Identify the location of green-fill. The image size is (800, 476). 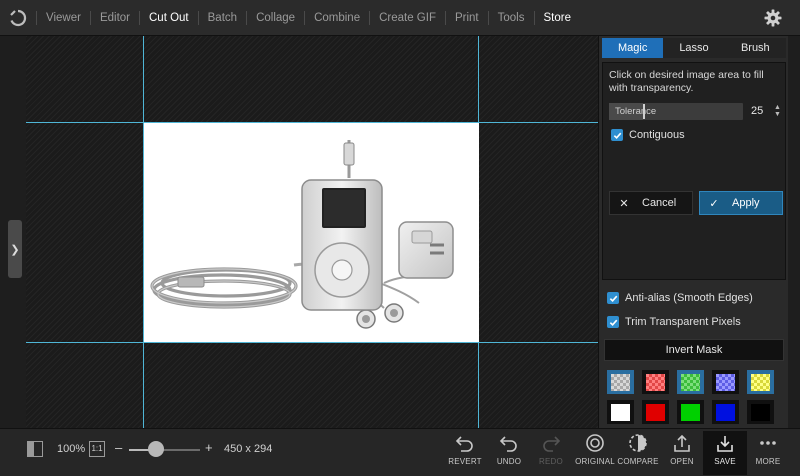
(690, 412).